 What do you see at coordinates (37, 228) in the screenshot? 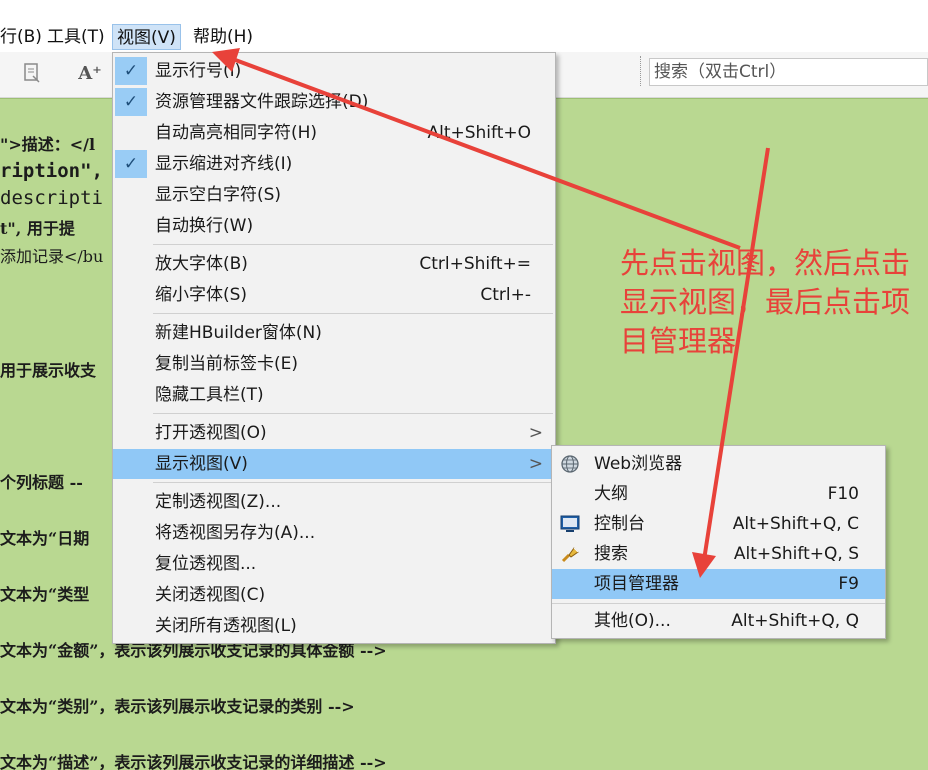
I see `code-line: t", 用于提` at bounding box center [37, 228].